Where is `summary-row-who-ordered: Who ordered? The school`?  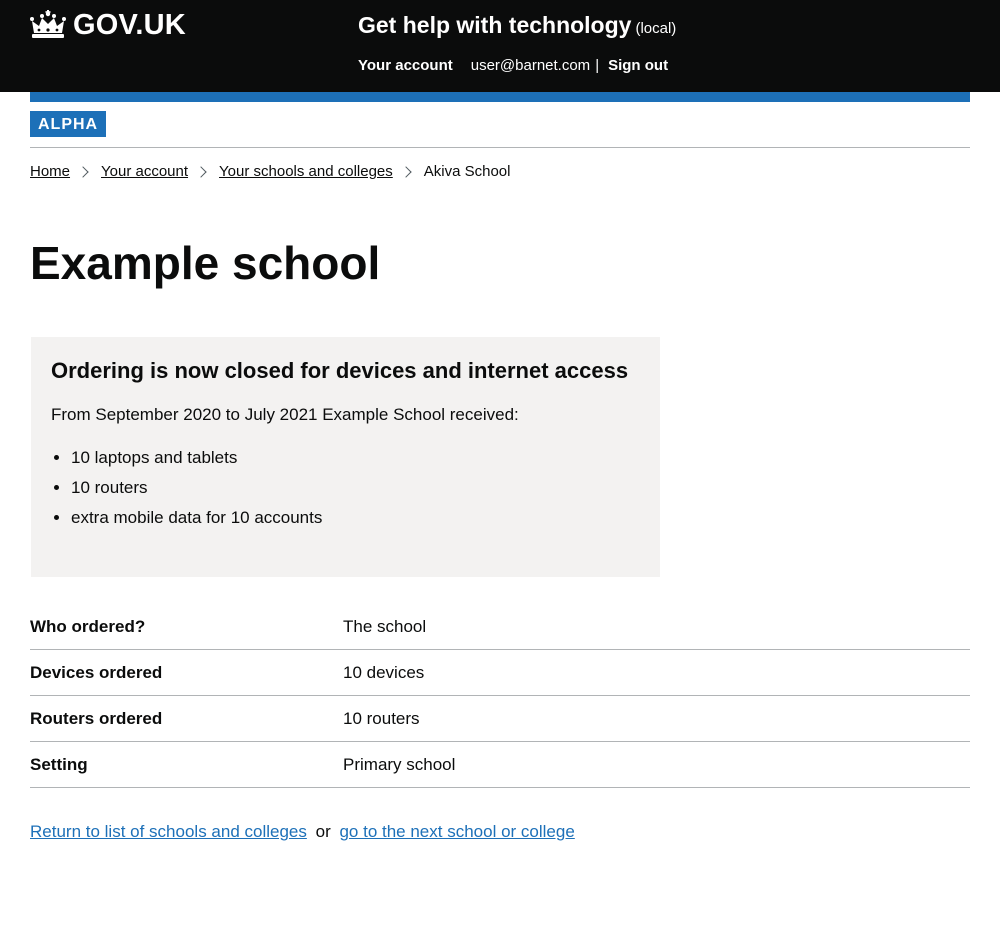 summary-row-who-ordered: Who ordered? The school is located at coordinates (500, 627).